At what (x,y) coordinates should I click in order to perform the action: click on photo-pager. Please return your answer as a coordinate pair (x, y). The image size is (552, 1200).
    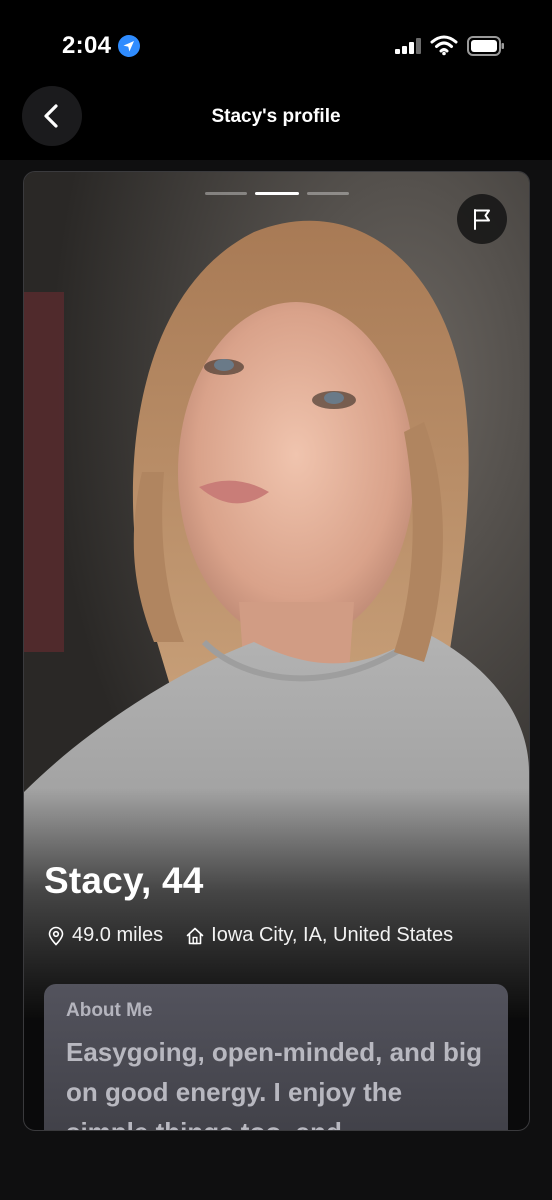
    Looking at the image, I should click on (276, 193).